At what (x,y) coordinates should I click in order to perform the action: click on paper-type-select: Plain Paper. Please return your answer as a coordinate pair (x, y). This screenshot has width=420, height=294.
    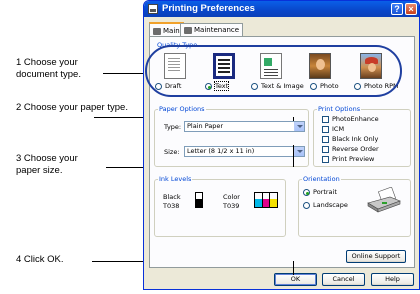
    Looking at the image, I should click on (244, 126).